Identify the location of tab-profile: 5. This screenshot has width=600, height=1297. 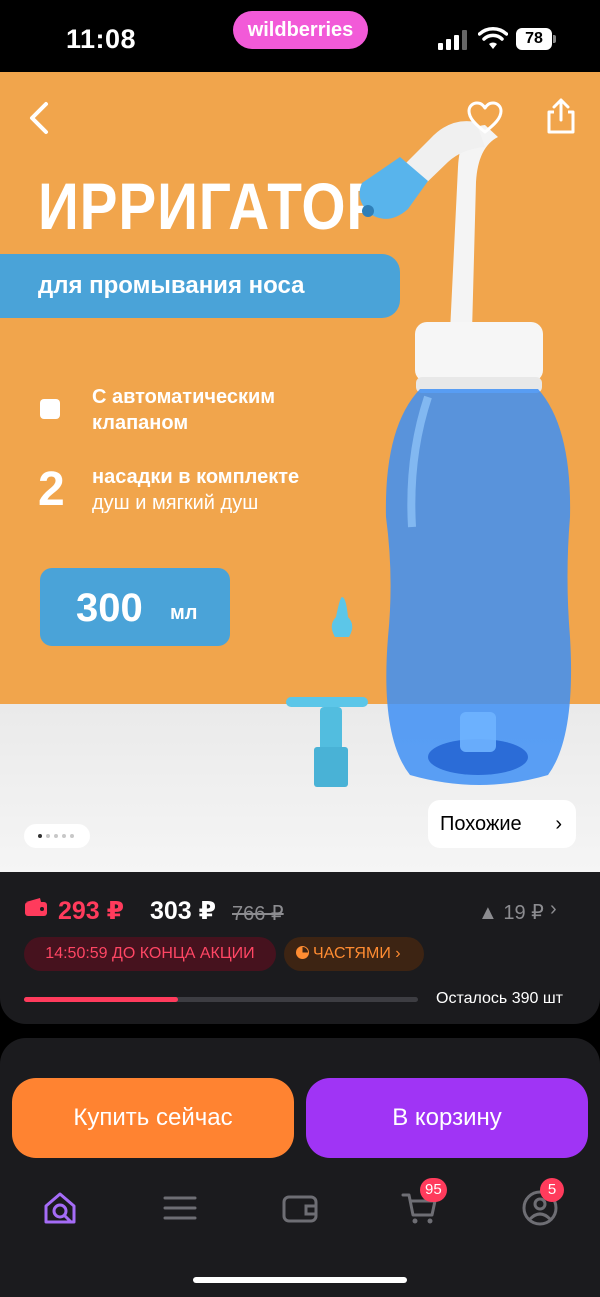
(542, 1203).